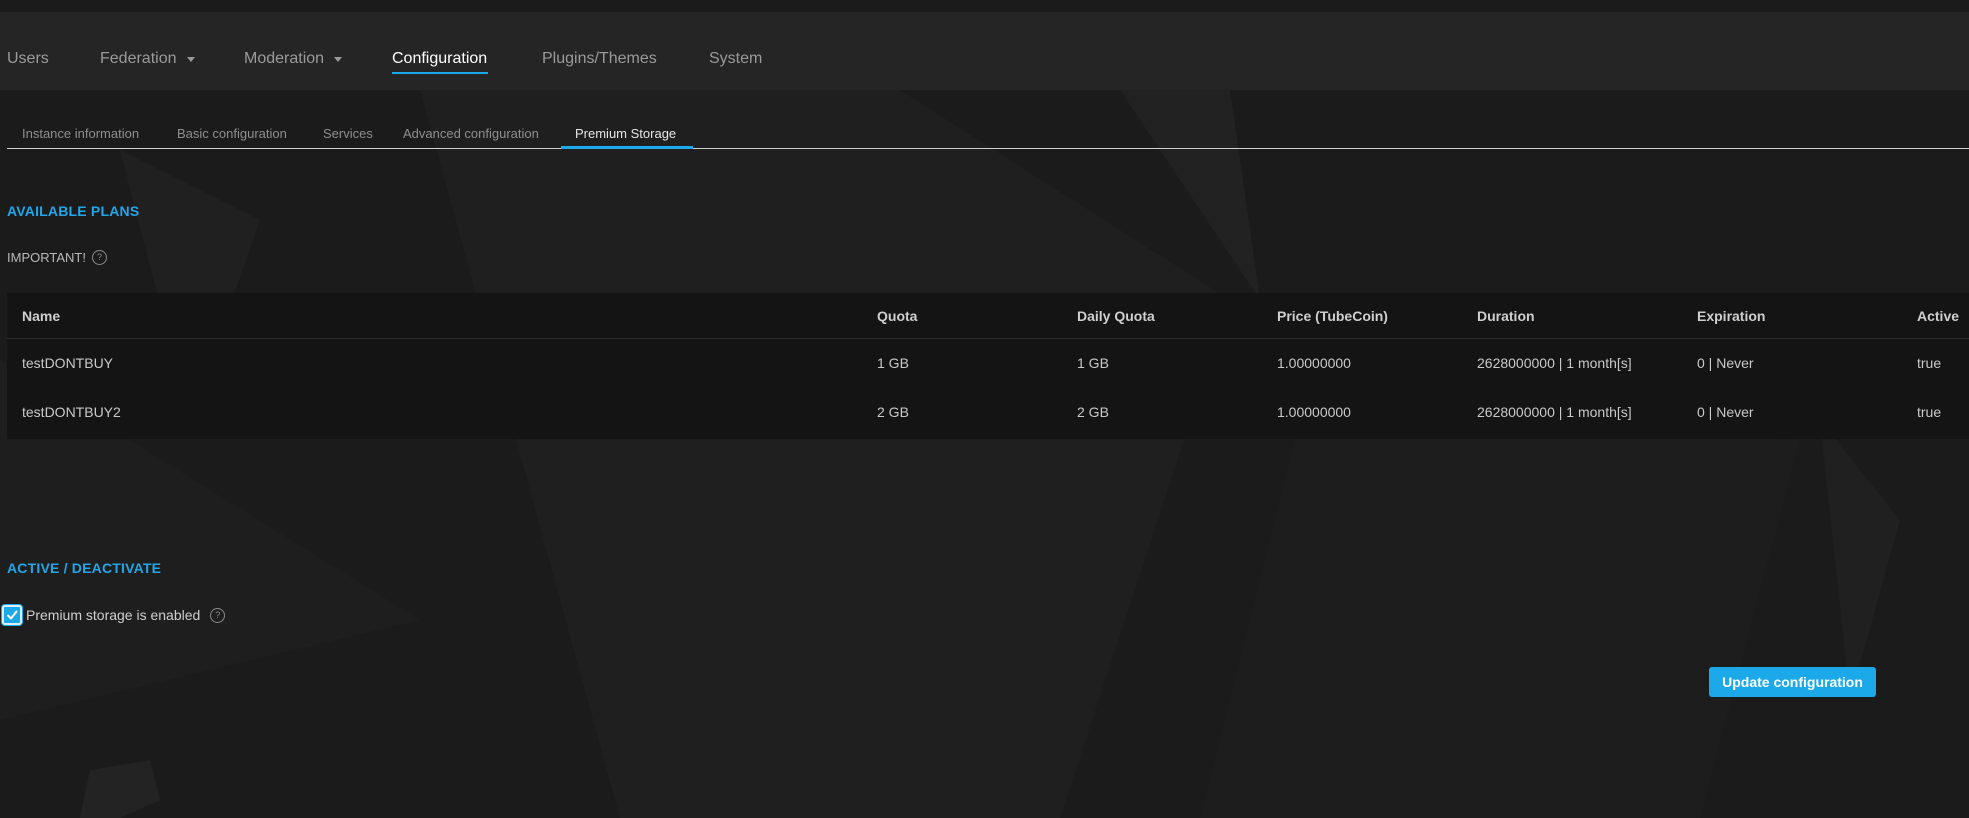  I want to click on cell-quota: 2 GB, so click(893, 412).